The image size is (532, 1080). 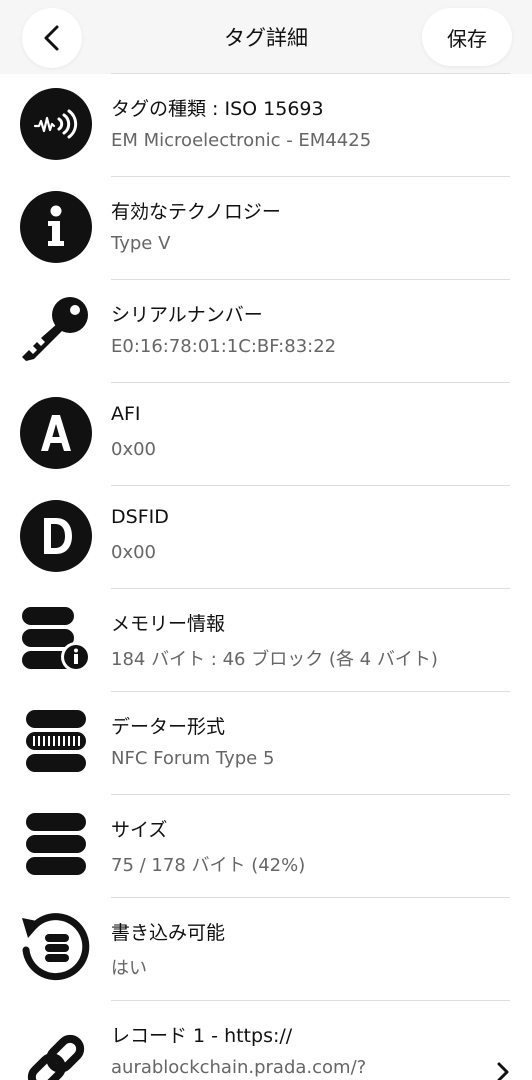 What do you see at coordinates (168, 727) in the screenshot?
I see `row-label: データー形式` at bounding box center [168, 727].